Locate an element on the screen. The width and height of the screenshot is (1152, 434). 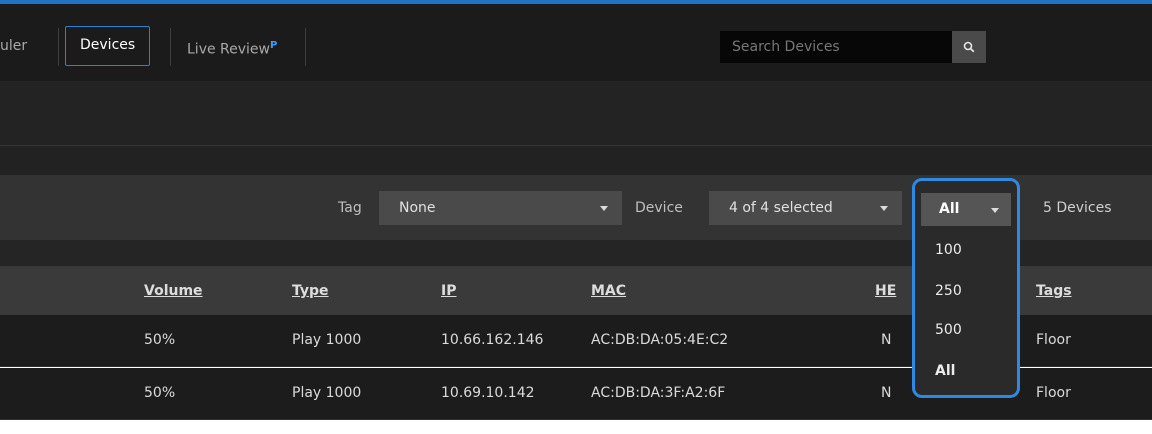
tag-filter-label: Tag is located at coordinates (350, 208).